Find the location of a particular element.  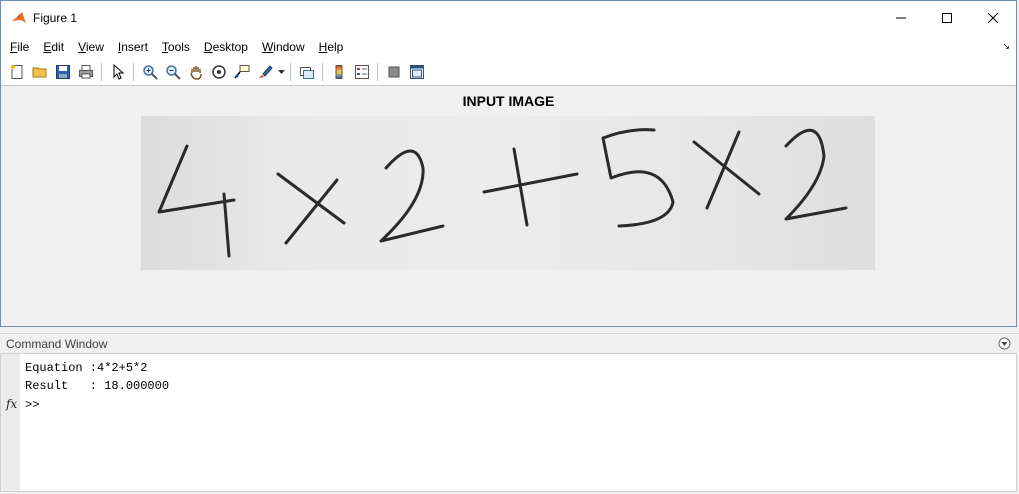

hide-plot-tools-button is located at coordinates (393, 72).